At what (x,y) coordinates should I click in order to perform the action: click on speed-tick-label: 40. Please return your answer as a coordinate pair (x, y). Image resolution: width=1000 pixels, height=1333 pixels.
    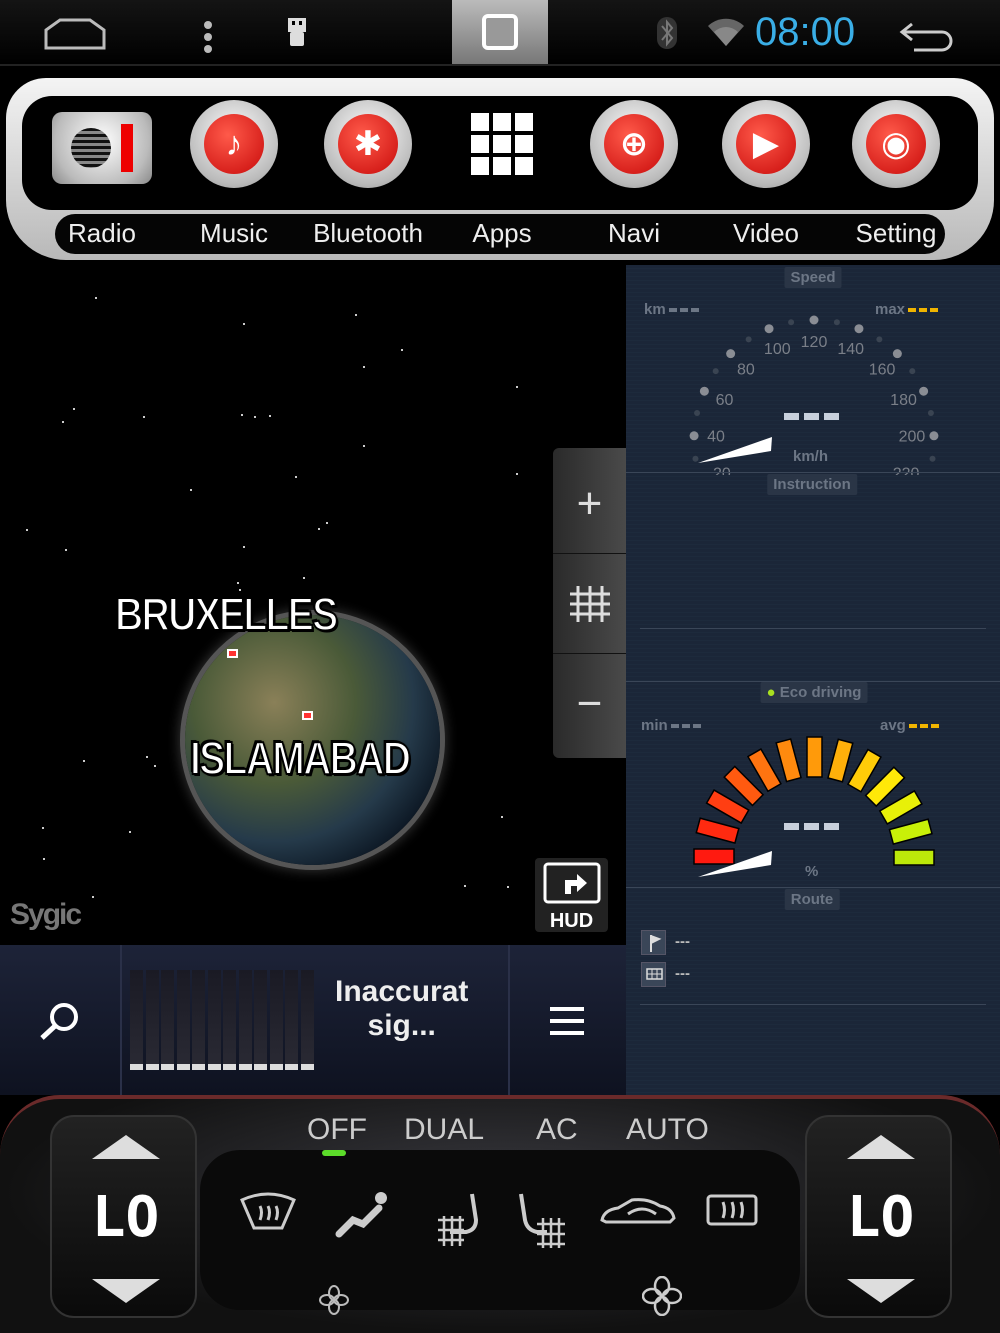
    Looking at the image, I should click on (716, 437).